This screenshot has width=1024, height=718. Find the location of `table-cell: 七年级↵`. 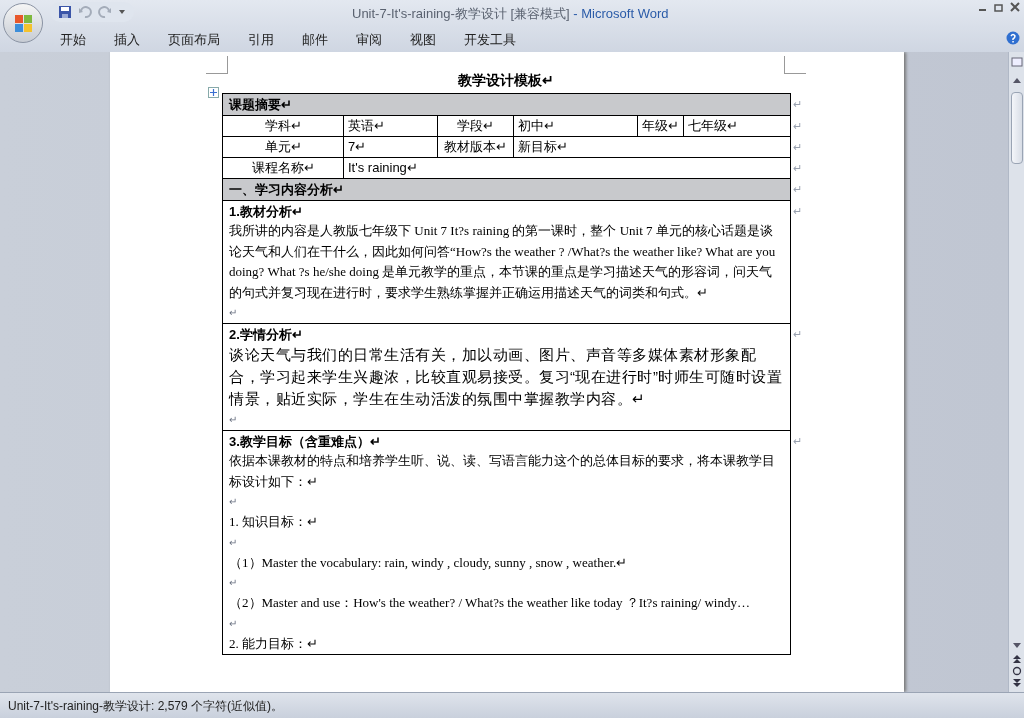

table-cell: 七年级↵ is located at coordinates (713, 125).